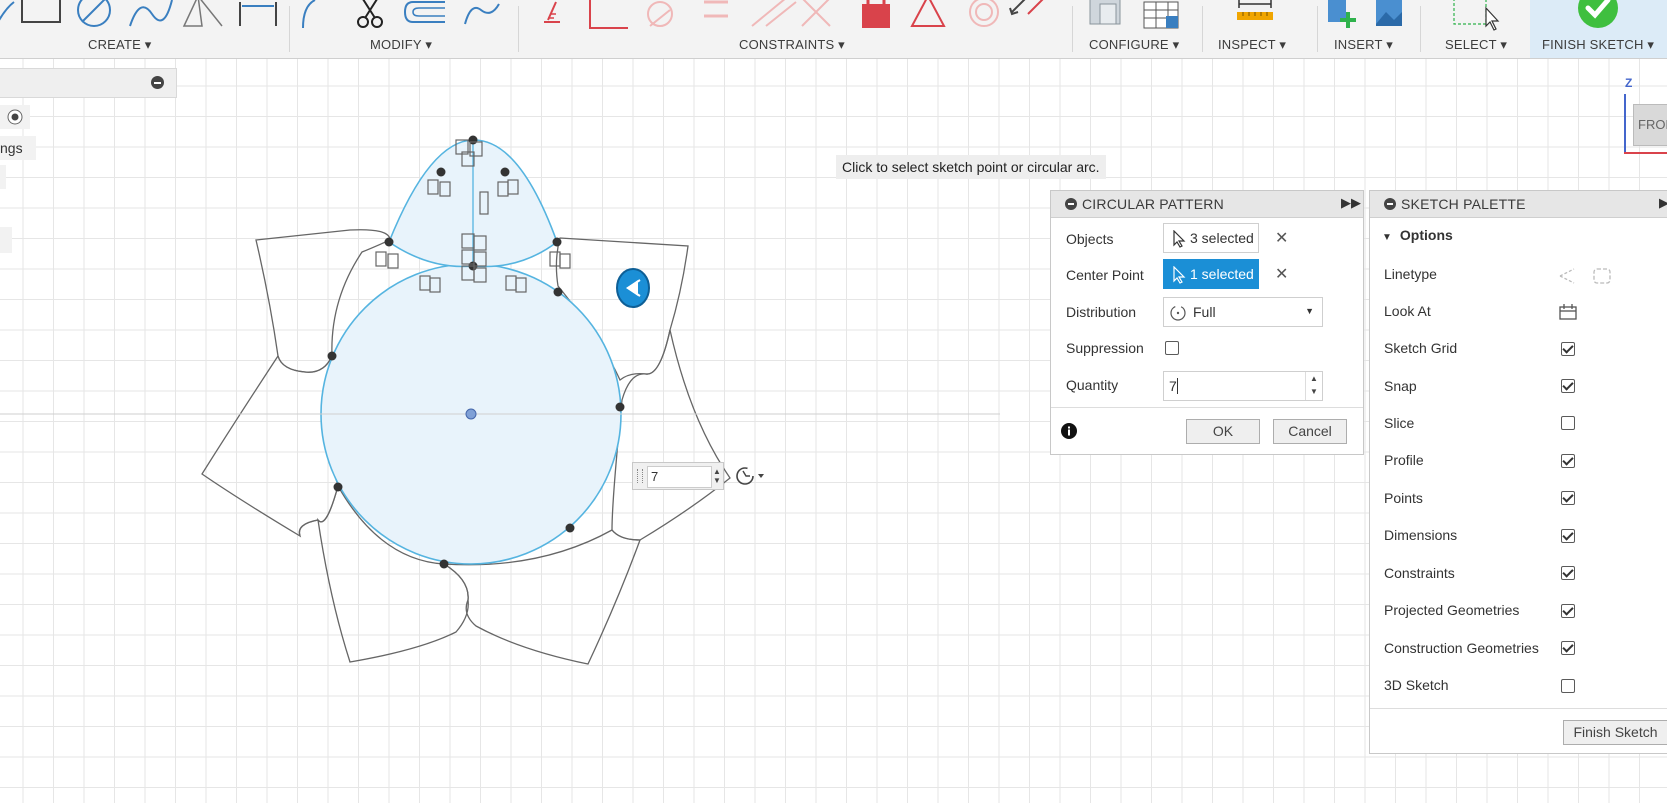 This screenshot has width=1667, height=803. I want to click on select-window-icon, so click(1477, 16).